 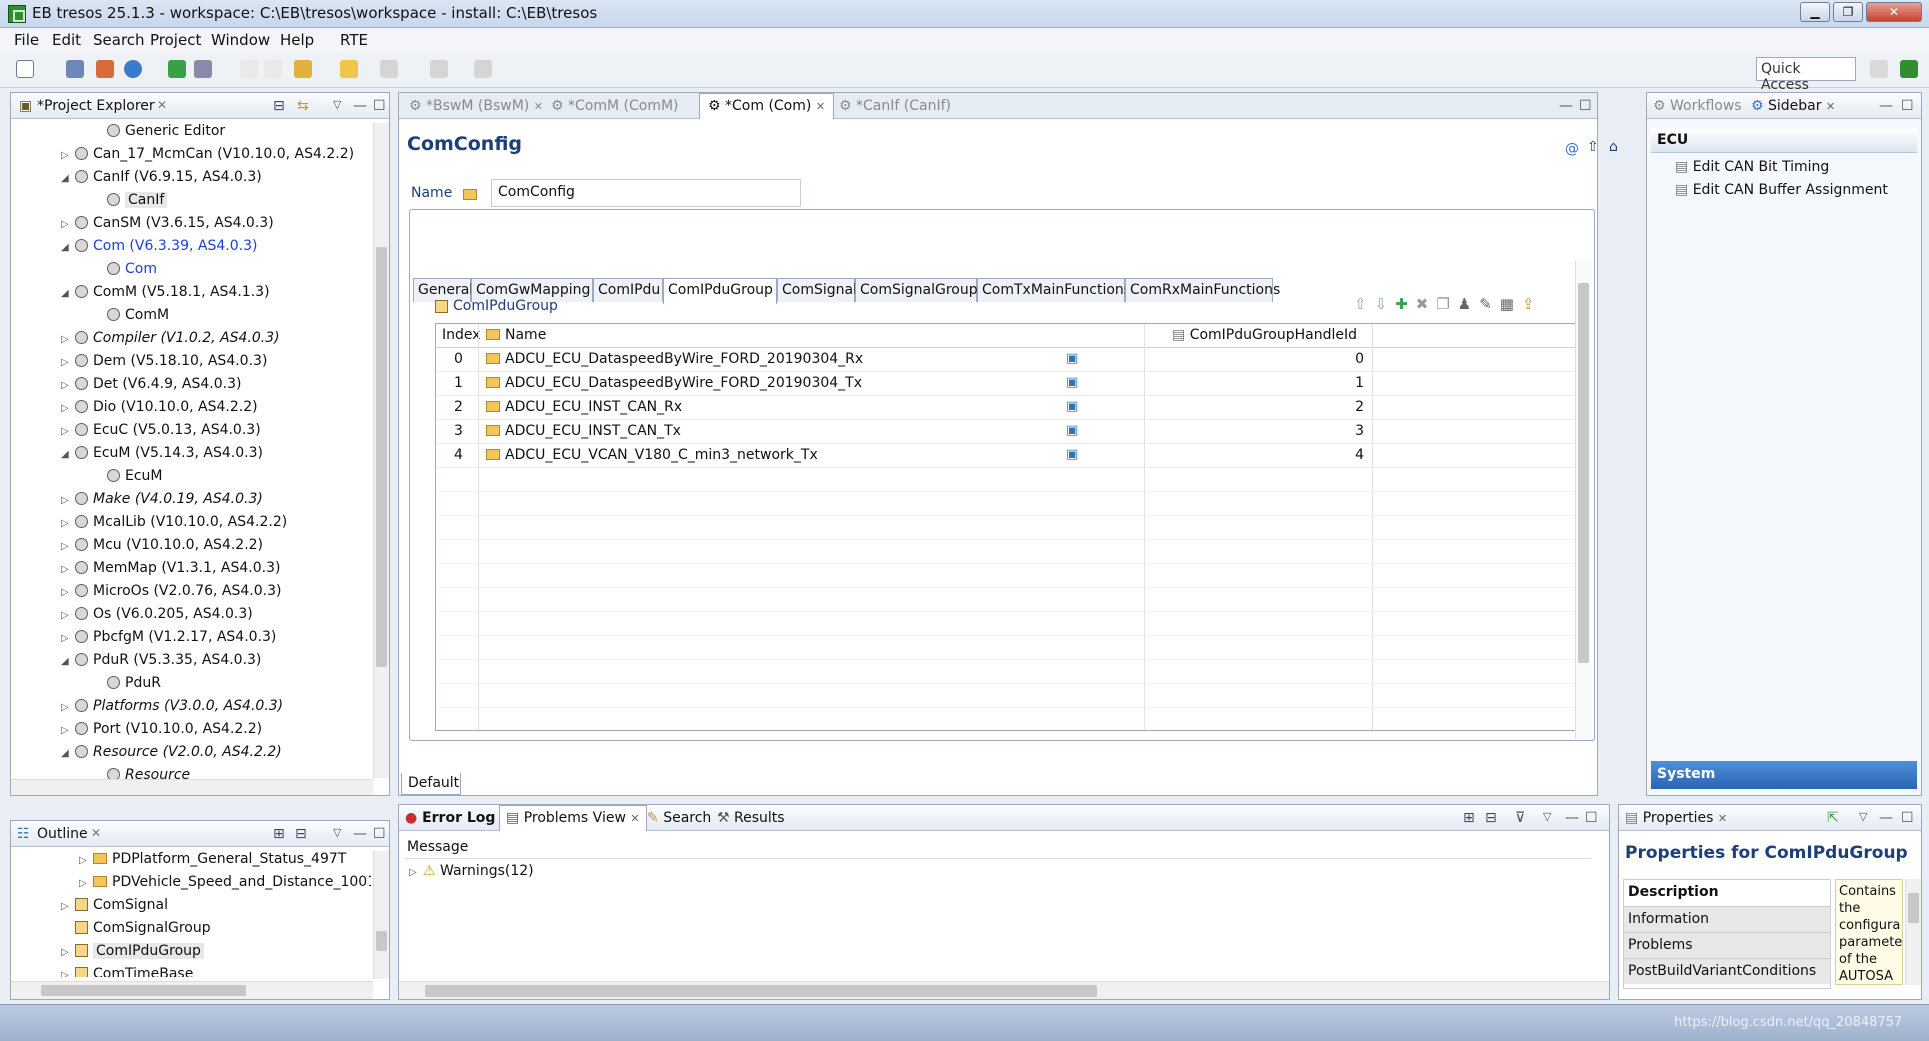 I want to click on quick-access-input: Quick Access, so click(x=1806, y=75).